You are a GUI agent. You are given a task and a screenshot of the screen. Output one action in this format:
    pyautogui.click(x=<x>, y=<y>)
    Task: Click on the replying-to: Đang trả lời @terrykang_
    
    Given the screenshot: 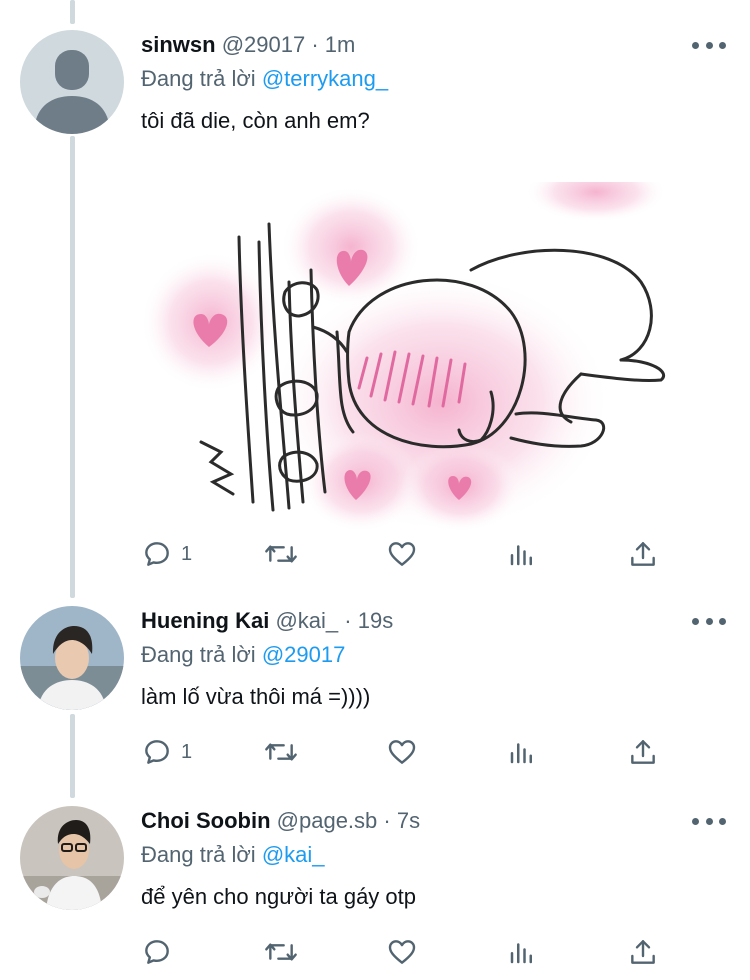 What is the action you would take?
    pyautogui.click(x=264, y=79)
    